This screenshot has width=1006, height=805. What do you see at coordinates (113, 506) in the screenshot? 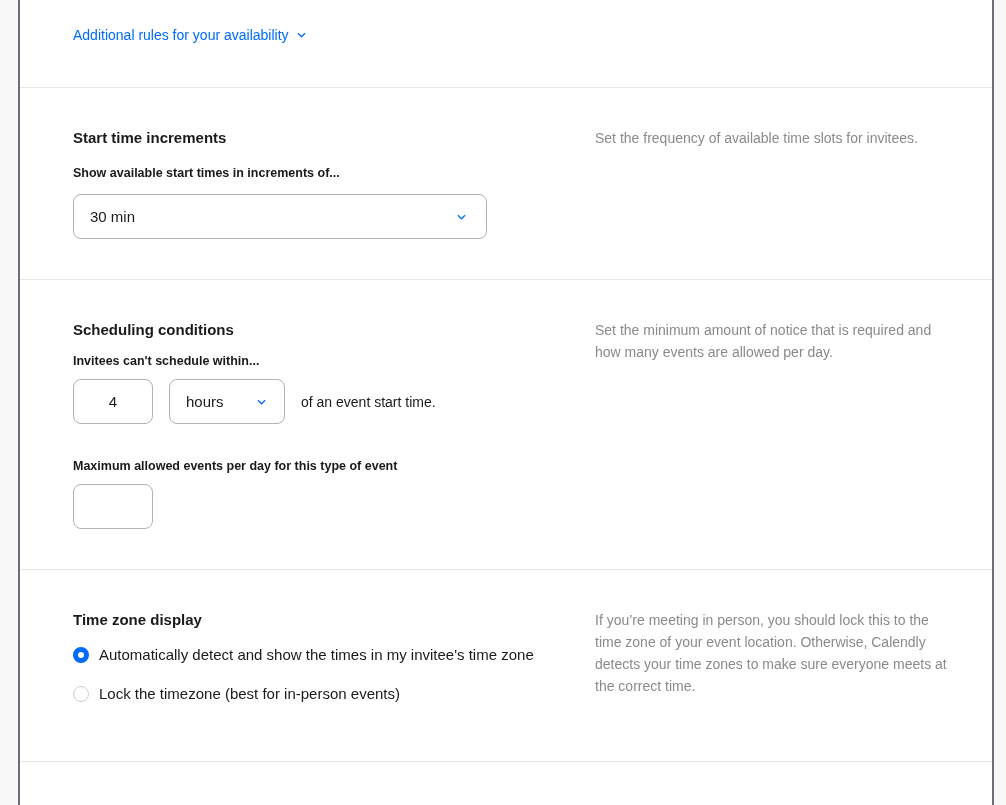
I see `max-events-field` at bounding box center [113, 506].